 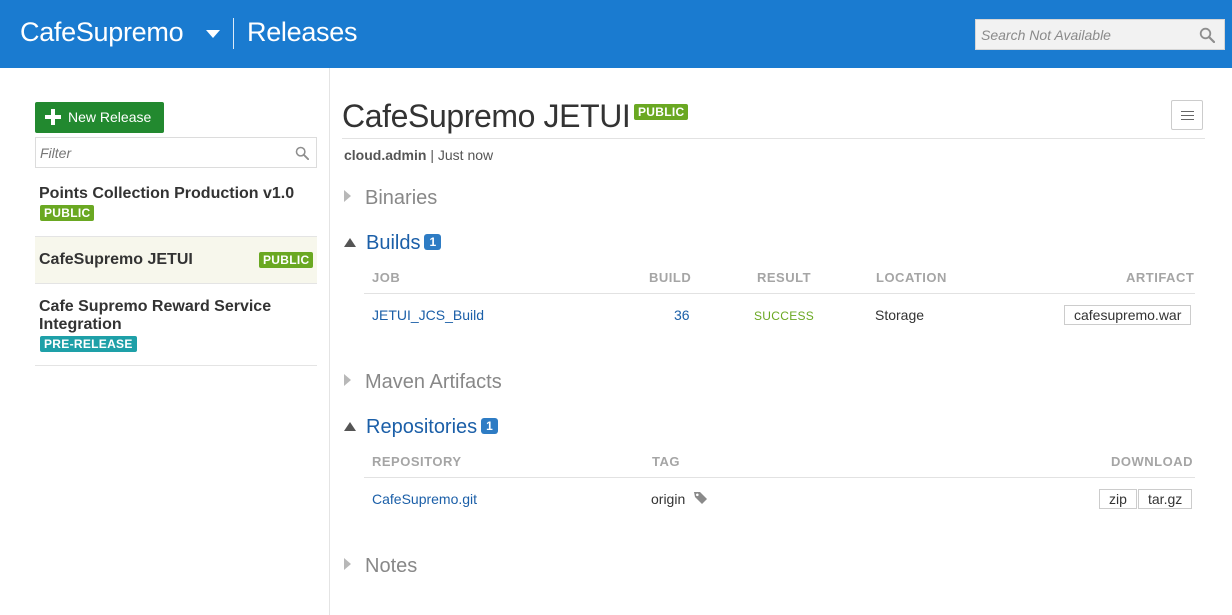 I want to click on section-binaries: Binaries, so click(x=390, y=198).